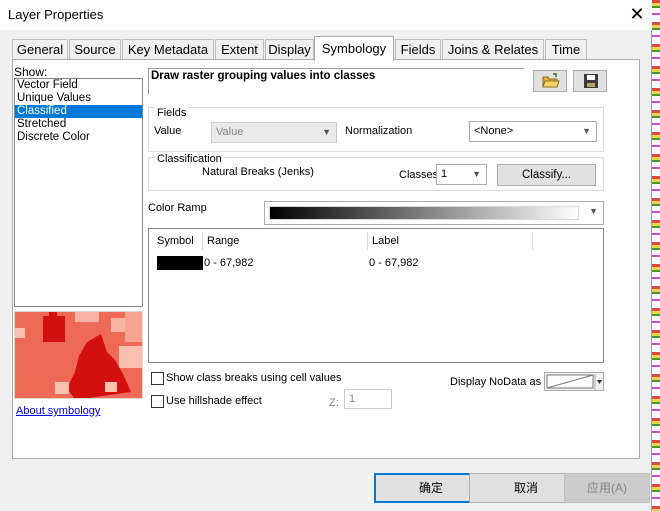 The height and width of the screenshot is (511, 660). Describe the element at coordinates (494, 131) in the screenshot. I see `normalization-selected: <None>` at that location.